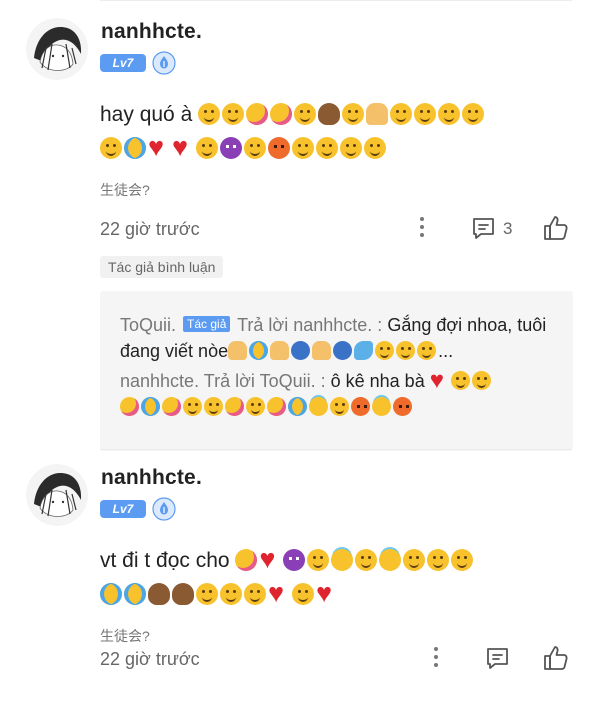 The width and height of the screenshot is (600, 708). I want to click on comment-text-content: vt đi t đọc cho, so click(165, 560).